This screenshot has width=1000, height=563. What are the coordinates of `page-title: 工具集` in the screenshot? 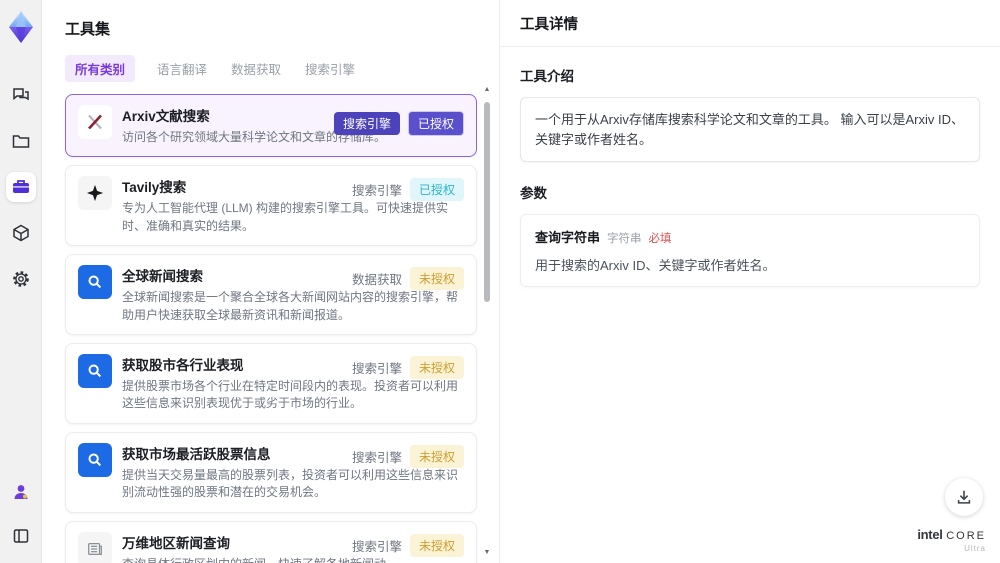 It's located at (88, 29).